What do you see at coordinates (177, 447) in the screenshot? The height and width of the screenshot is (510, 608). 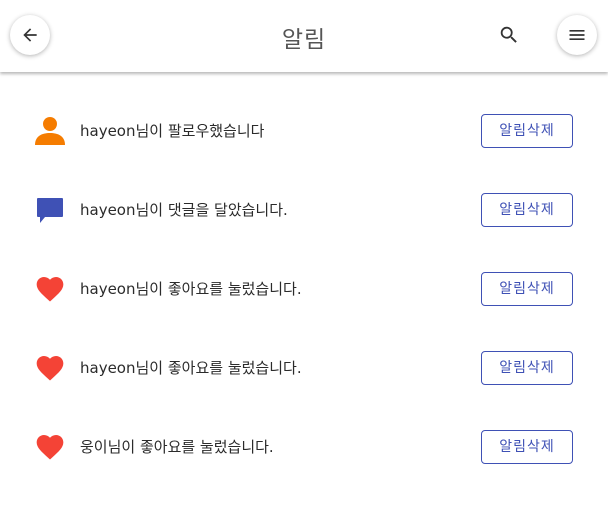 I see `notification-text: 웅이님이 좋아요를 눌렀습니다.` at bounding box center [177, 447].